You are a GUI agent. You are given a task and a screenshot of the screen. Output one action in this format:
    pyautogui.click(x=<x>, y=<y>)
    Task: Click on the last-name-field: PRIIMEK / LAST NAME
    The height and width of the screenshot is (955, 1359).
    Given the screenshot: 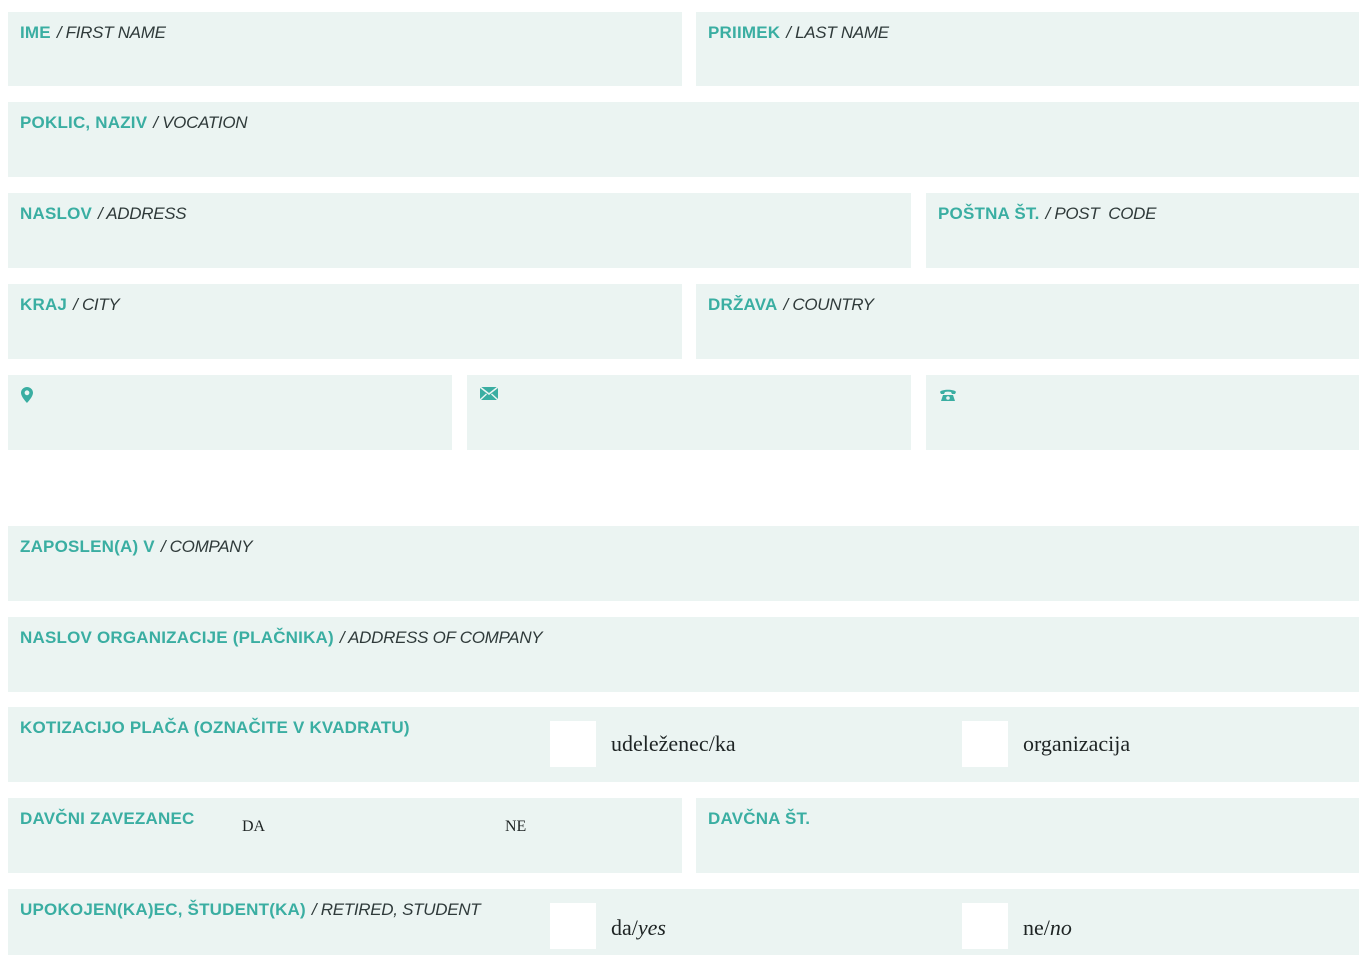 What is the action you would take?
    pyautogui.click(x=1027, y=49)
    